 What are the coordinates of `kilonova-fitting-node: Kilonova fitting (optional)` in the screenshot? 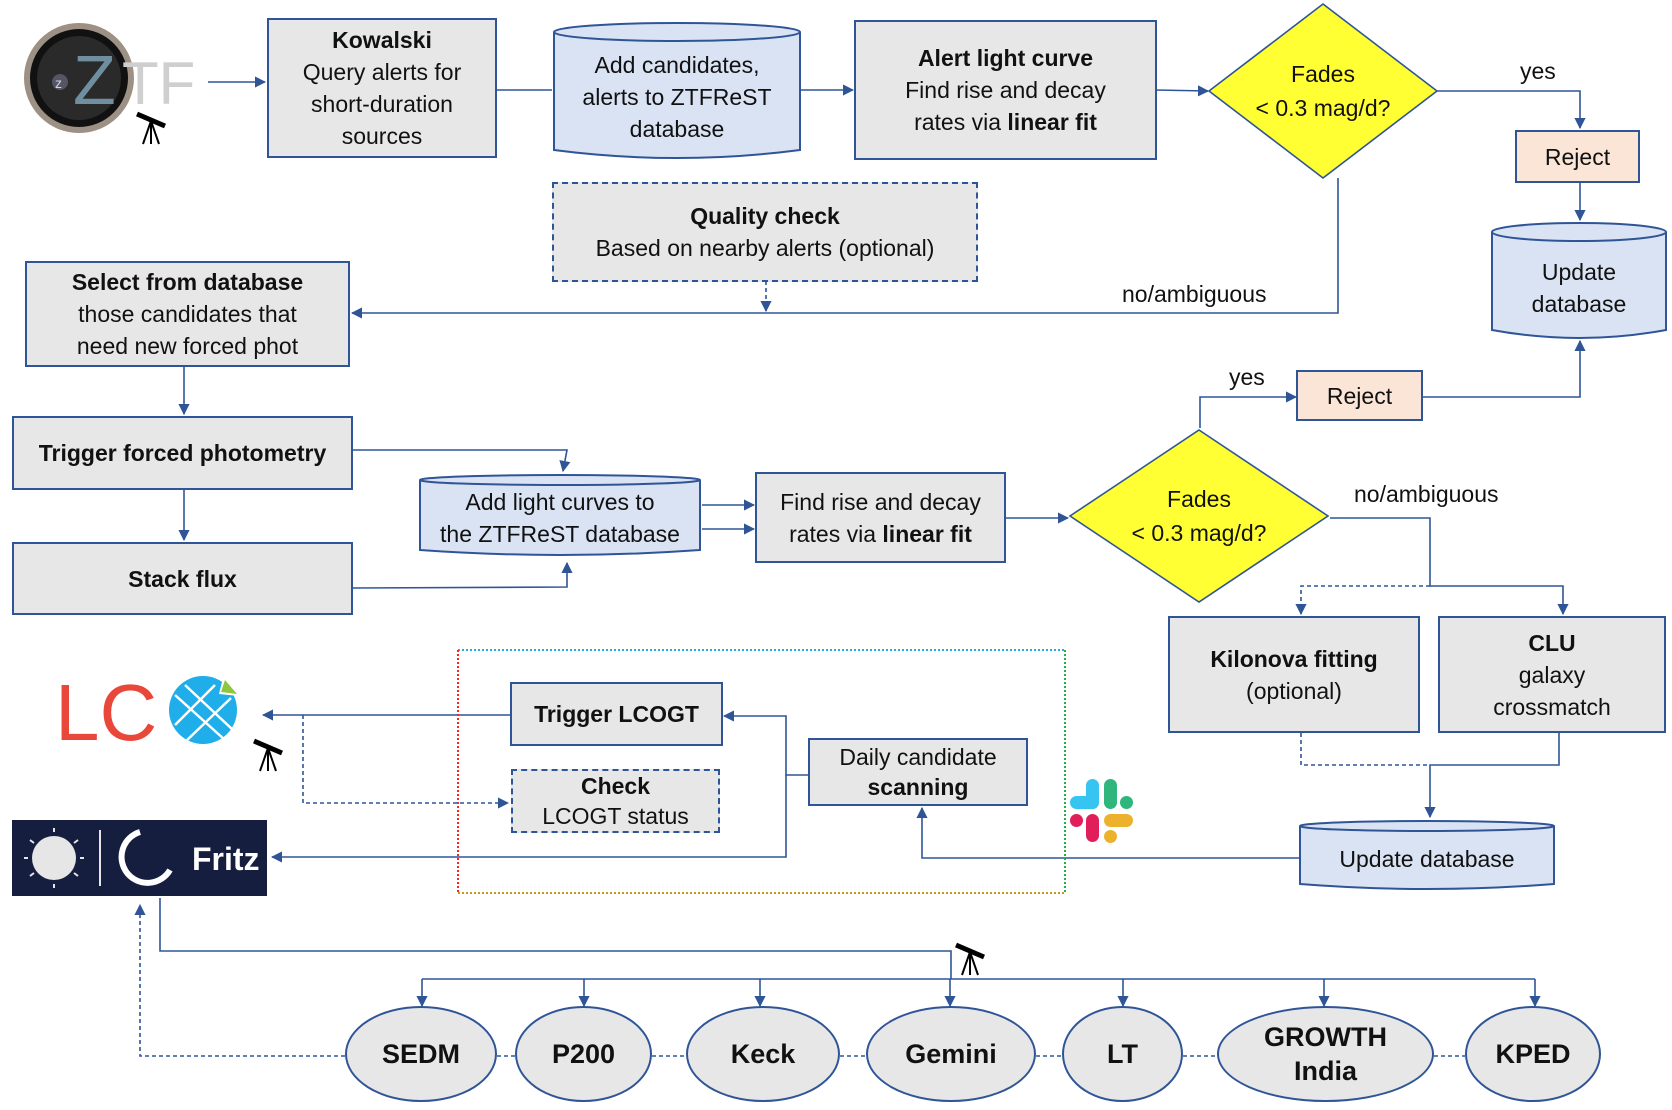 It's located at (1294, 674).